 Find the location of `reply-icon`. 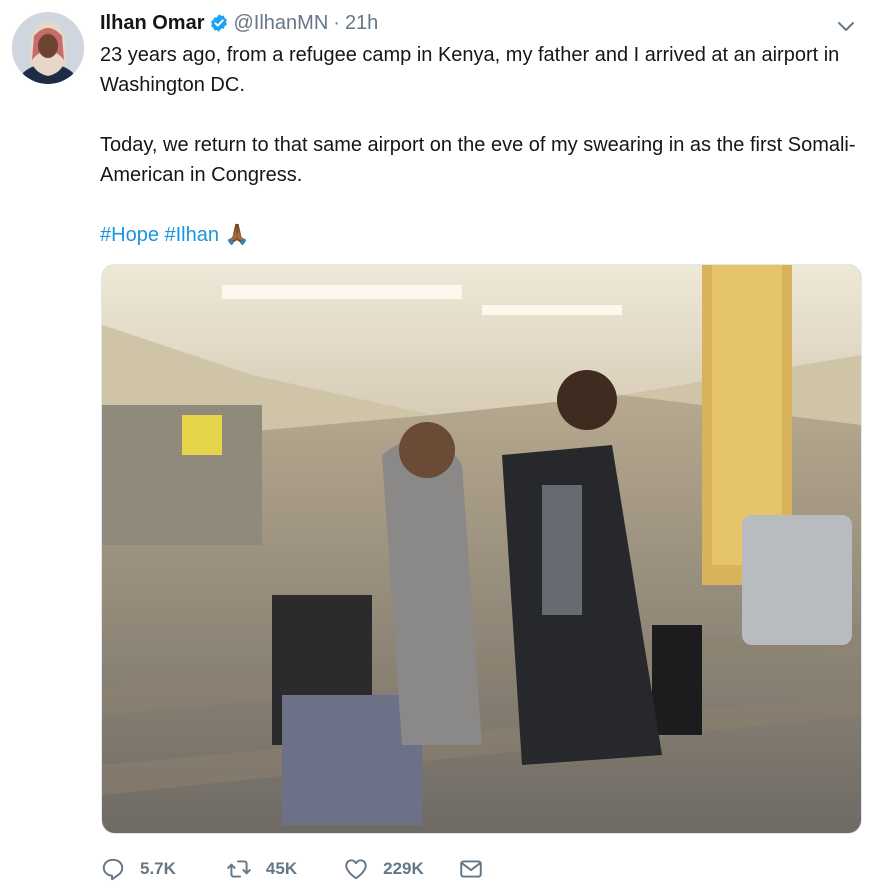

reply-icon is located at coordinates (113, 869).